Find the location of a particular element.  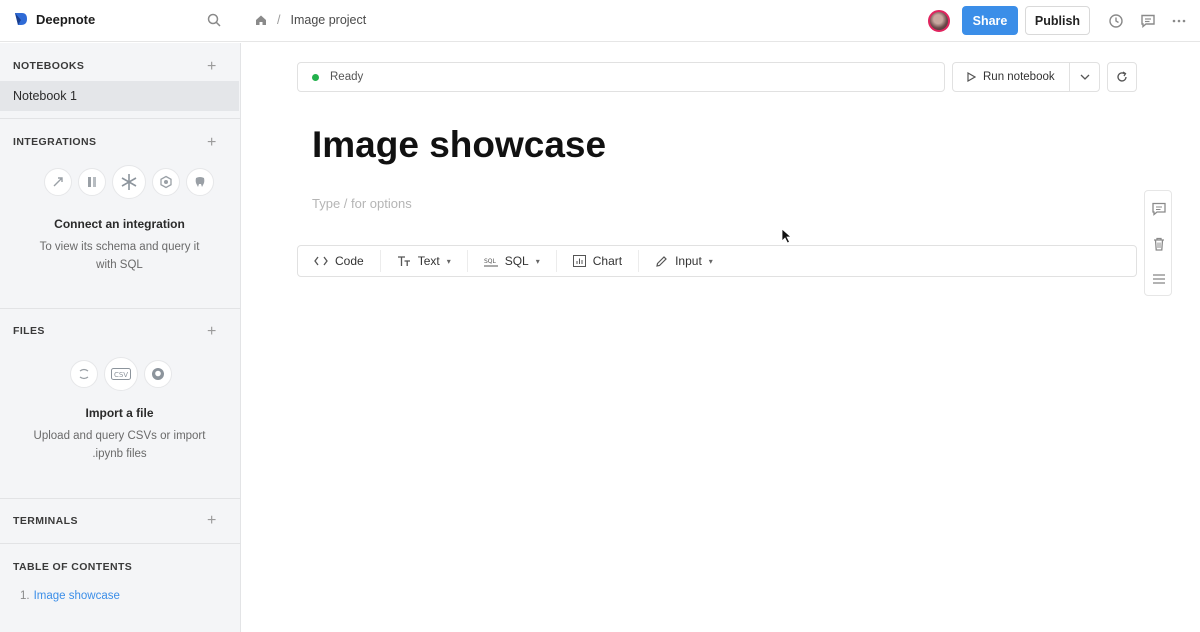

restart-button is located at coordinates (1122, 77).